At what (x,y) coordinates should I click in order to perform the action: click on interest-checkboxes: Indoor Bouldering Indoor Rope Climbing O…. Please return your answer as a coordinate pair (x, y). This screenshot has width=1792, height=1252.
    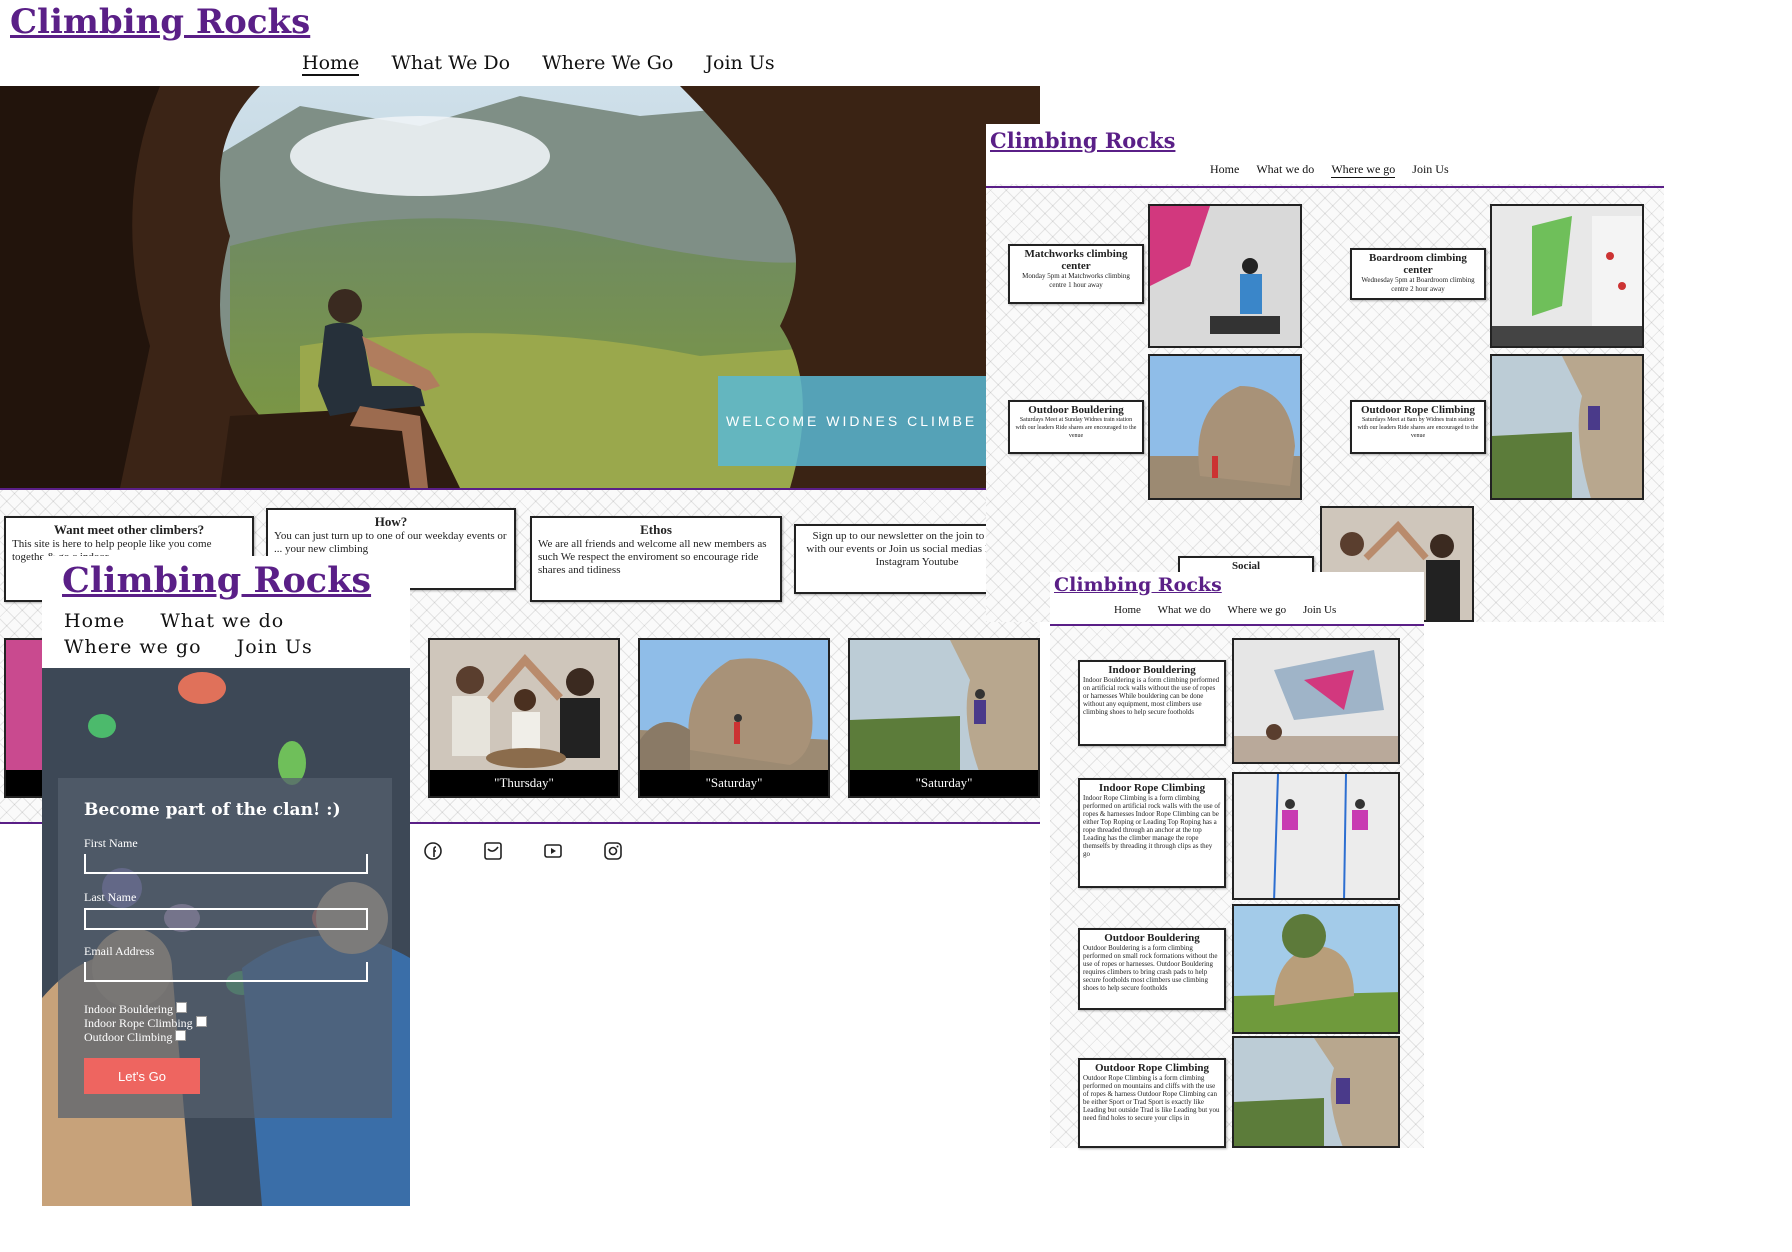
    Looking at the image, I should click on (145, 1023).